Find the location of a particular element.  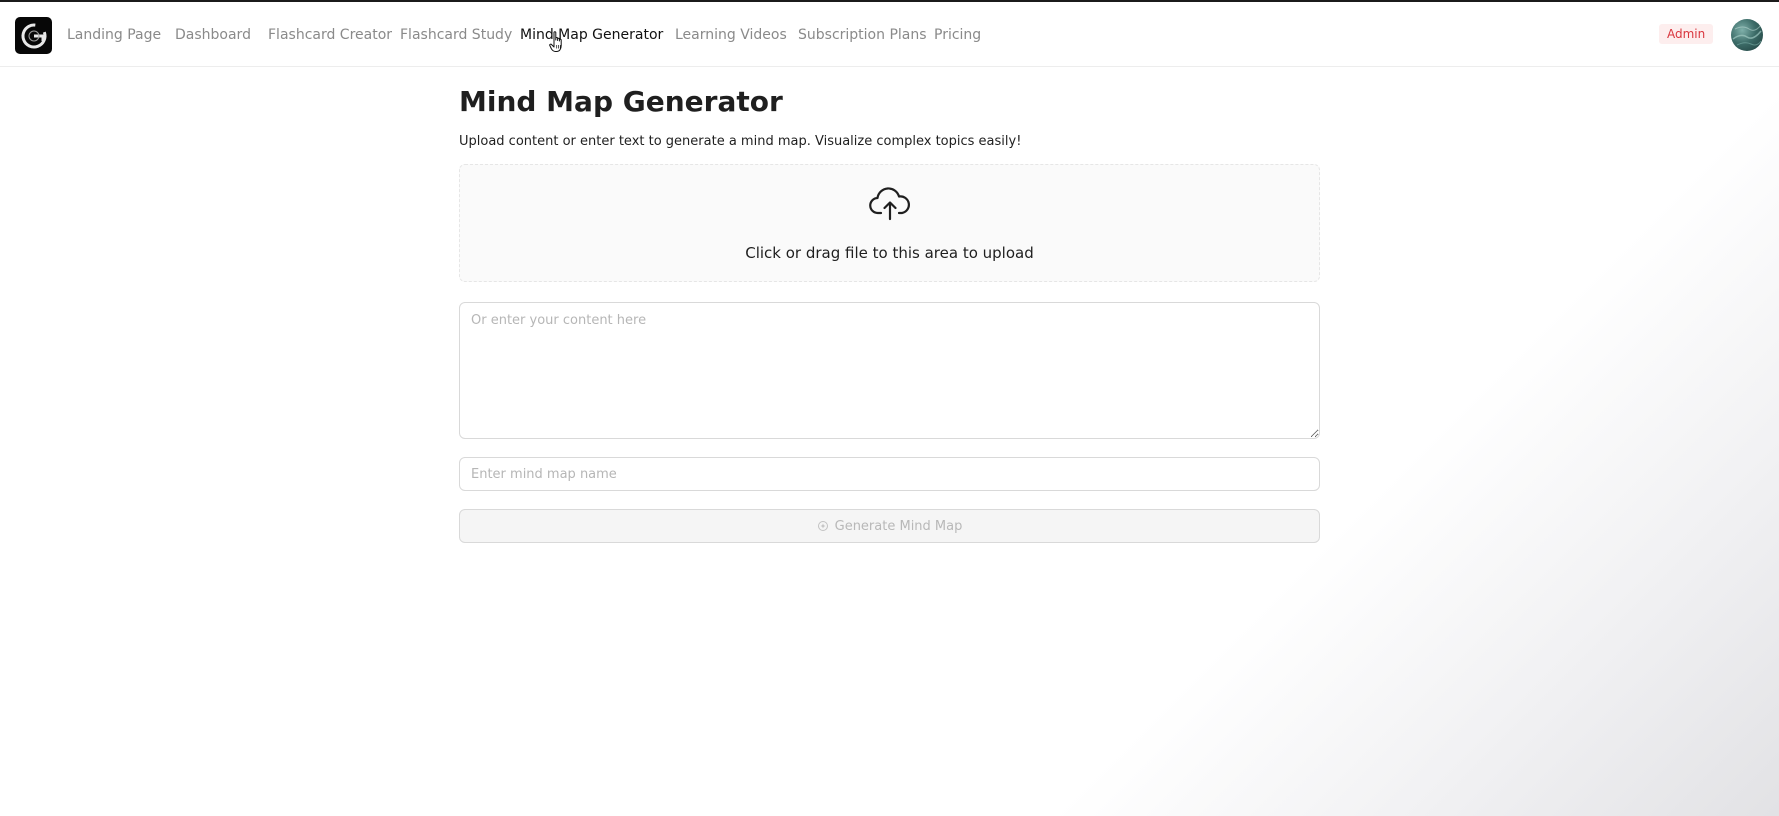

top-border is located at coordinates (889, 1).